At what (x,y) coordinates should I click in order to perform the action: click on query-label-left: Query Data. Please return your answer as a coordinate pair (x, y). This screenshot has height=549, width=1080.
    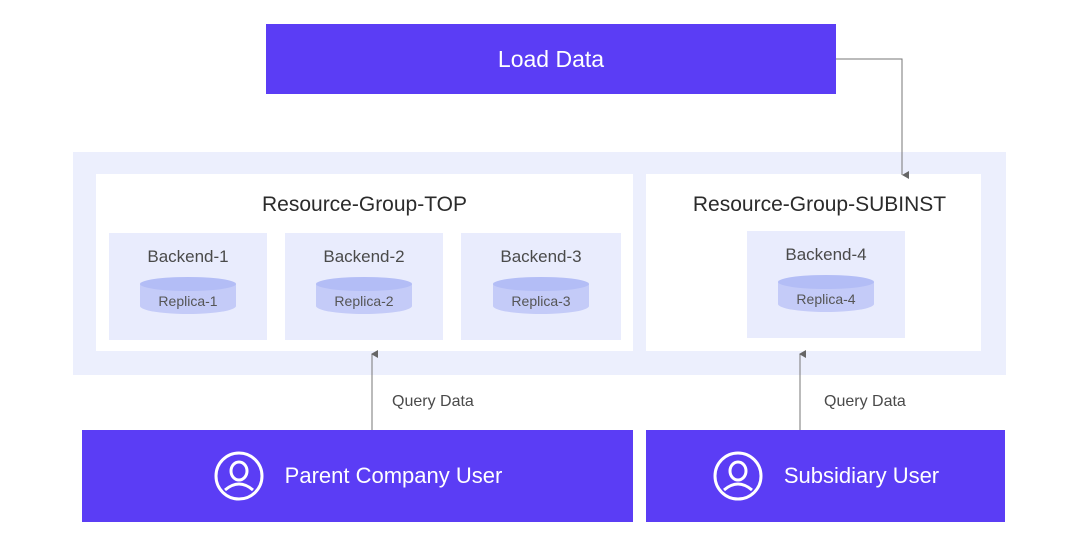
    Looking at the image, I should click on (433, 401).